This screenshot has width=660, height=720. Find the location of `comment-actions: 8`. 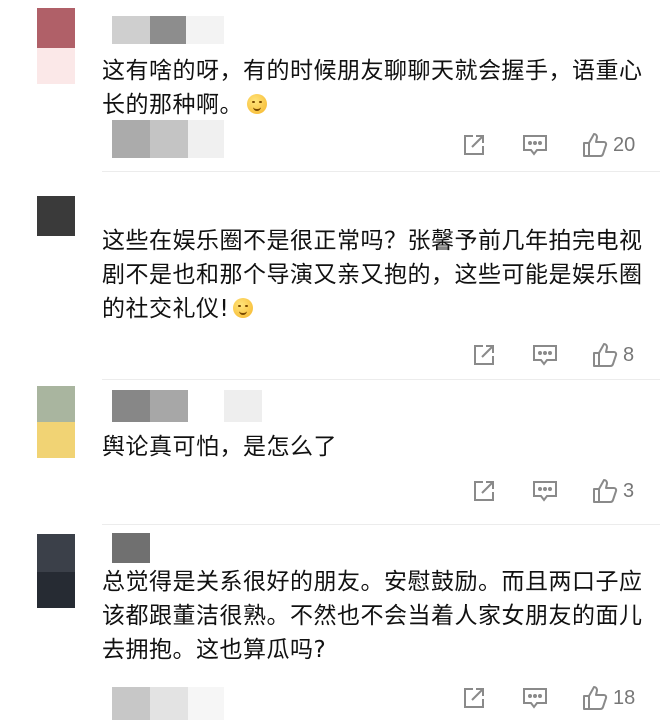

comment-actions: 8 is located at coordinates (330, 355).